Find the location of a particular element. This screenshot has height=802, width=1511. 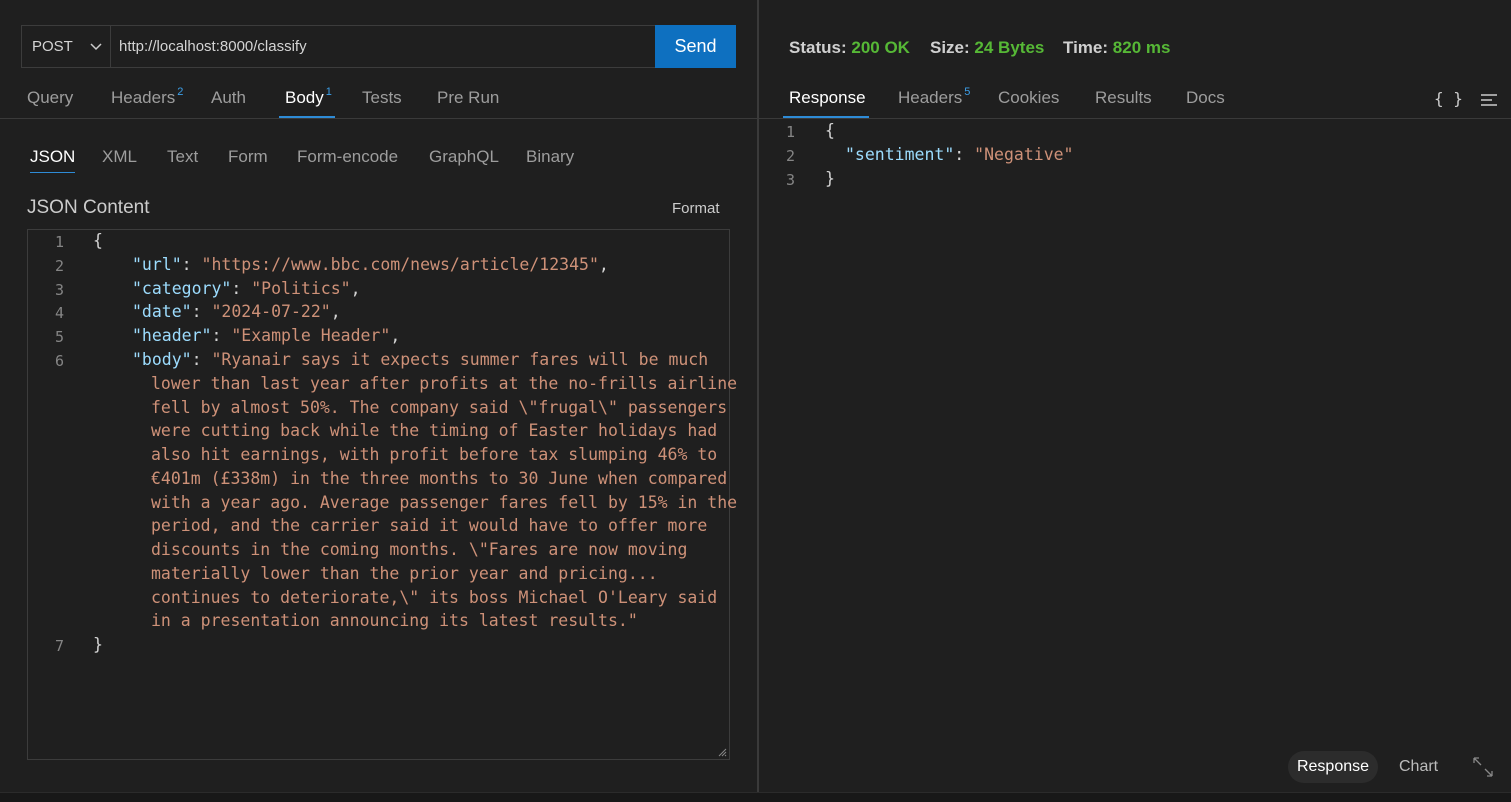

subtab-form-encode: Form-encode is located at coordinates (347, 160).